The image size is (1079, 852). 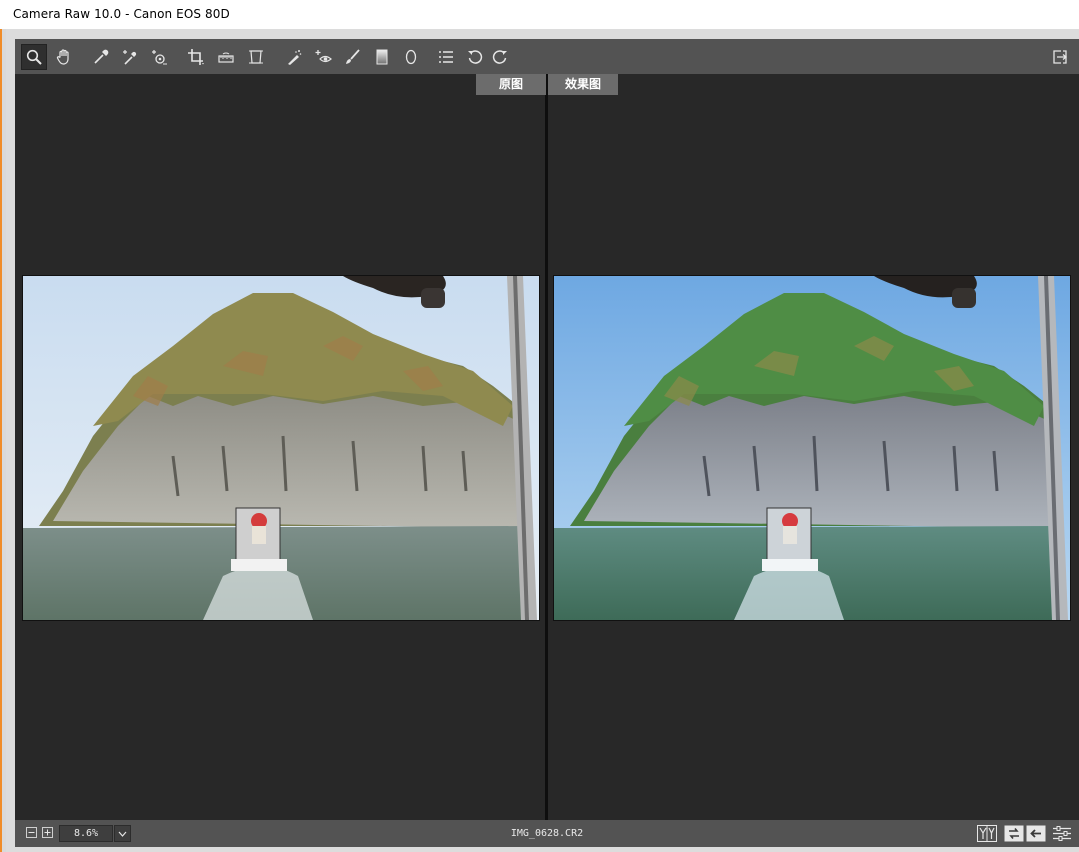 I want to click on status-bar: IMG_0628.CR2 8.6%, so click(x=547, y=833).